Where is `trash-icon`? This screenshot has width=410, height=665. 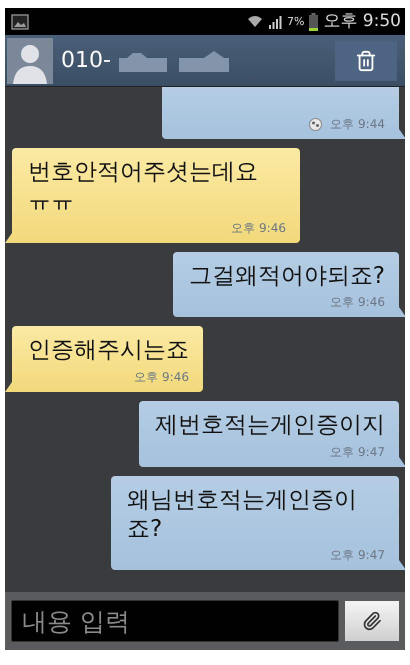
trash-icon is located at coordinates (366, 61).